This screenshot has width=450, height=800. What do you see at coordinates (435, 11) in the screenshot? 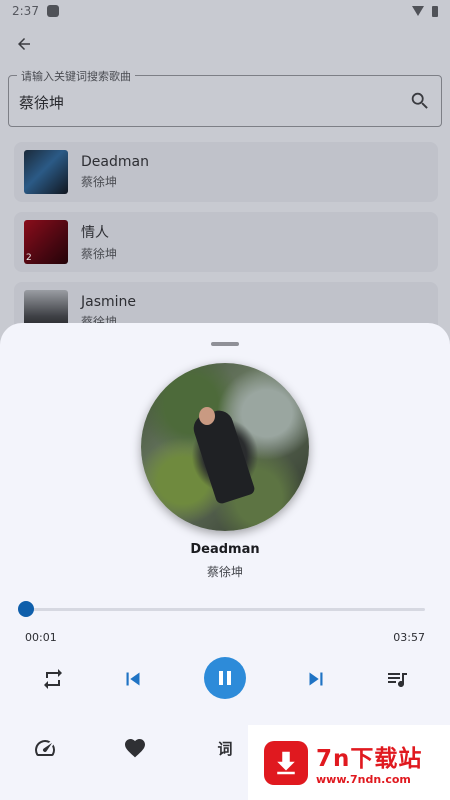
I see `battery-icon` at bounding box center [435, 11].